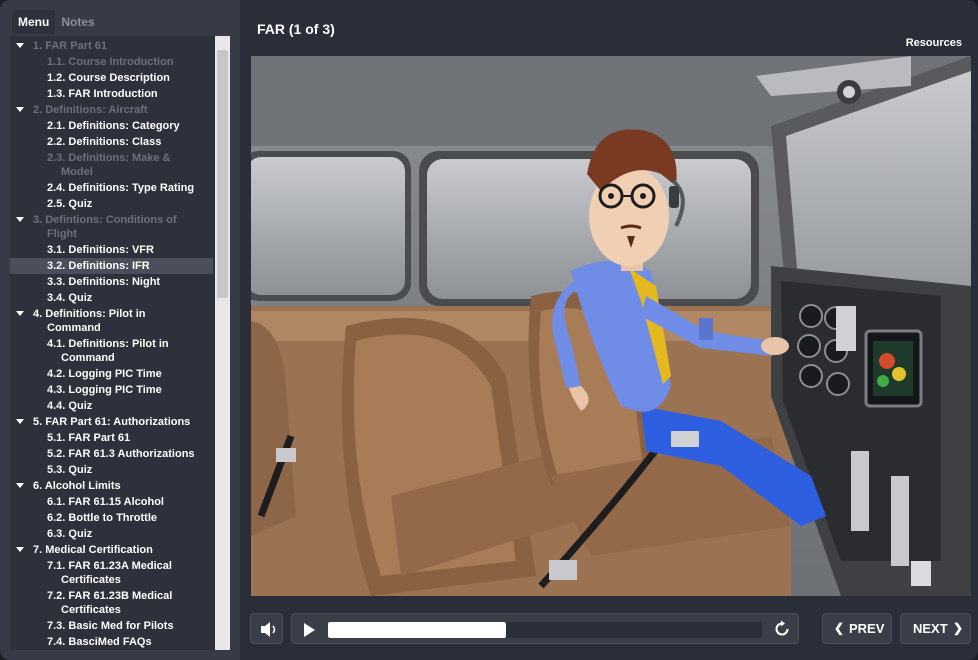 The width and height of the screenshot is (978, 660). What do you see at coordinates (56, 454) in the screenshot?
I see `outline-number: 5.2.` at bounding box center [56, 454].